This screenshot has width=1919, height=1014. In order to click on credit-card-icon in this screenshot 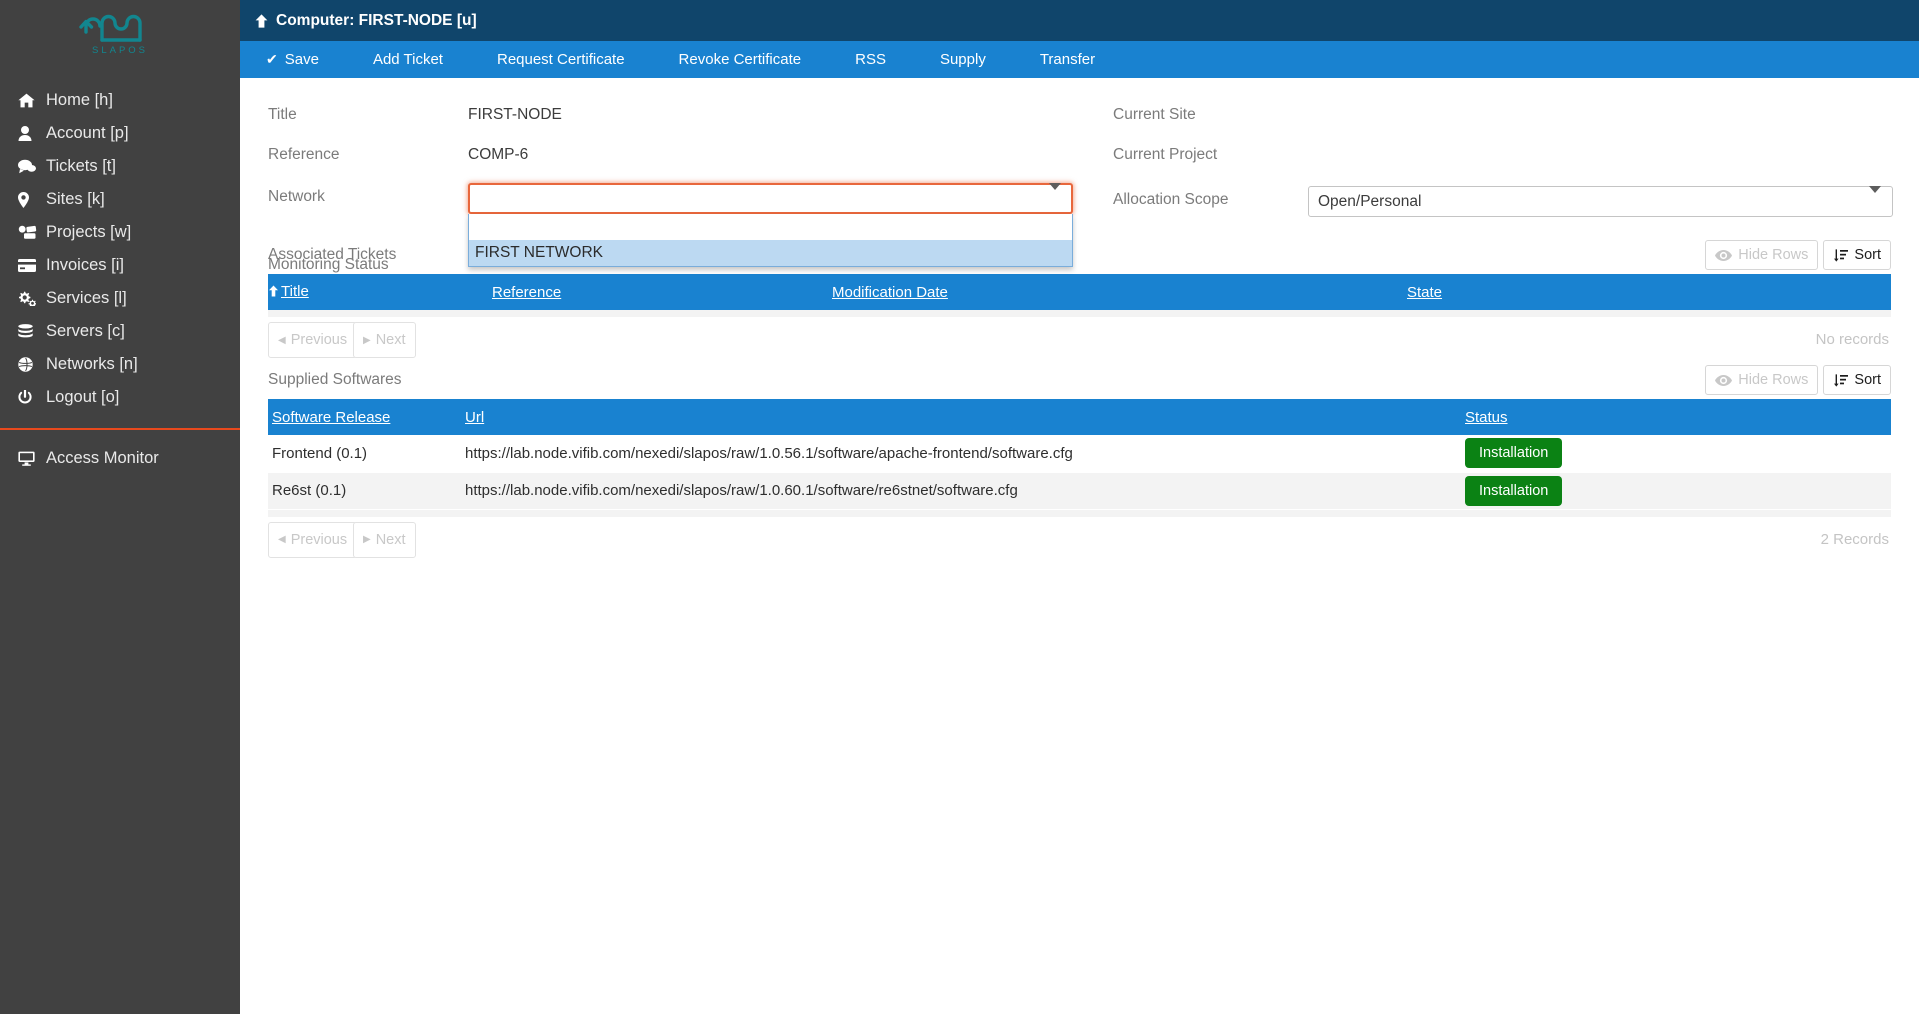, I will do `click(32, 265)`.